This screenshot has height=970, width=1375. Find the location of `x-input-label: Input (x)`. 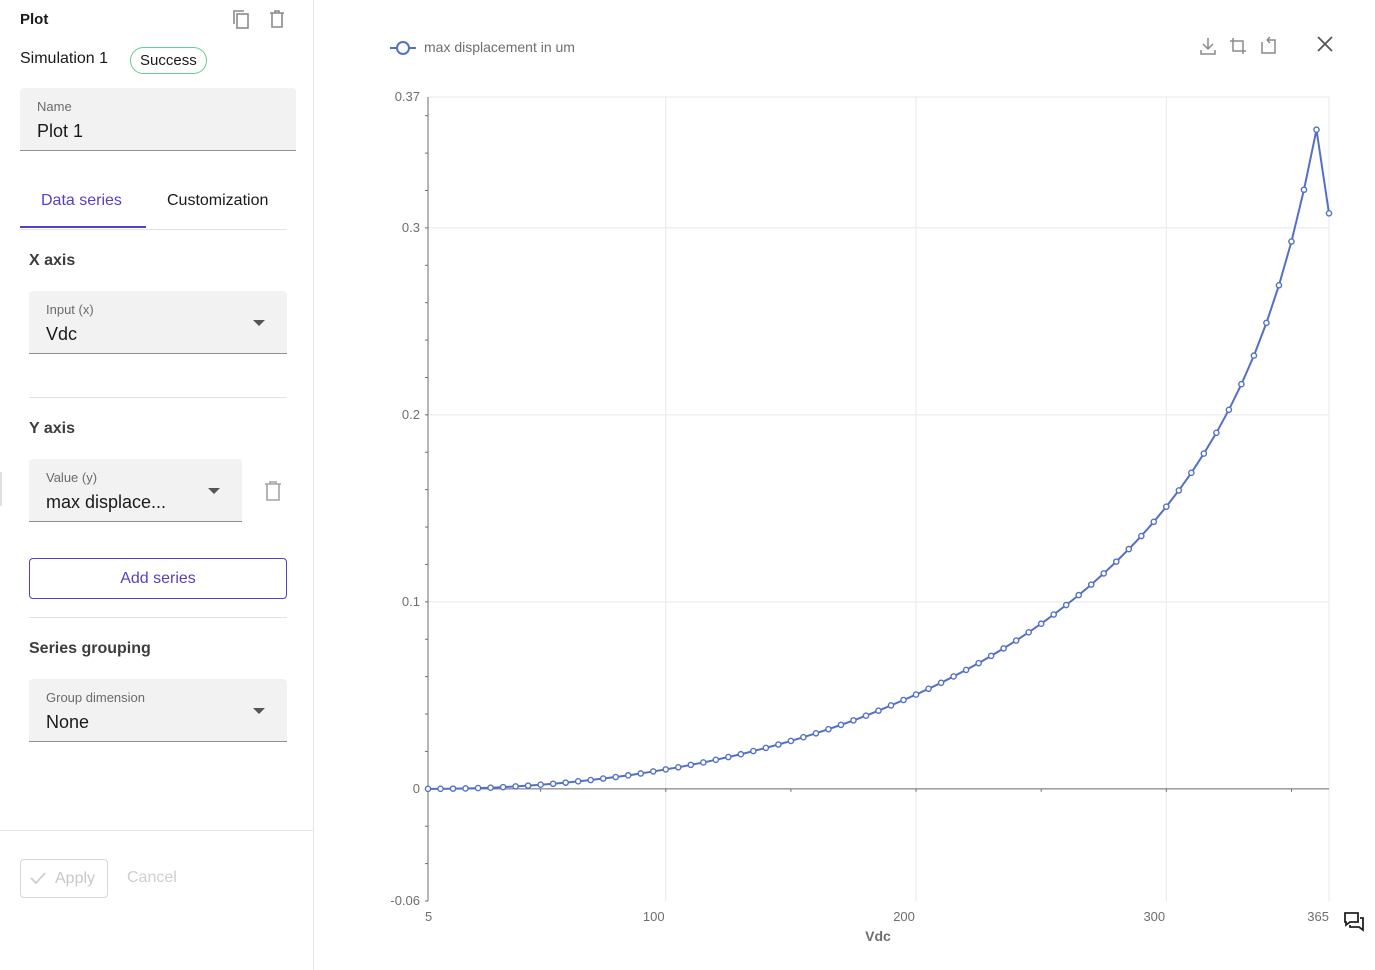

x-input-label: Input (x) is located at coordinates (70, 309).